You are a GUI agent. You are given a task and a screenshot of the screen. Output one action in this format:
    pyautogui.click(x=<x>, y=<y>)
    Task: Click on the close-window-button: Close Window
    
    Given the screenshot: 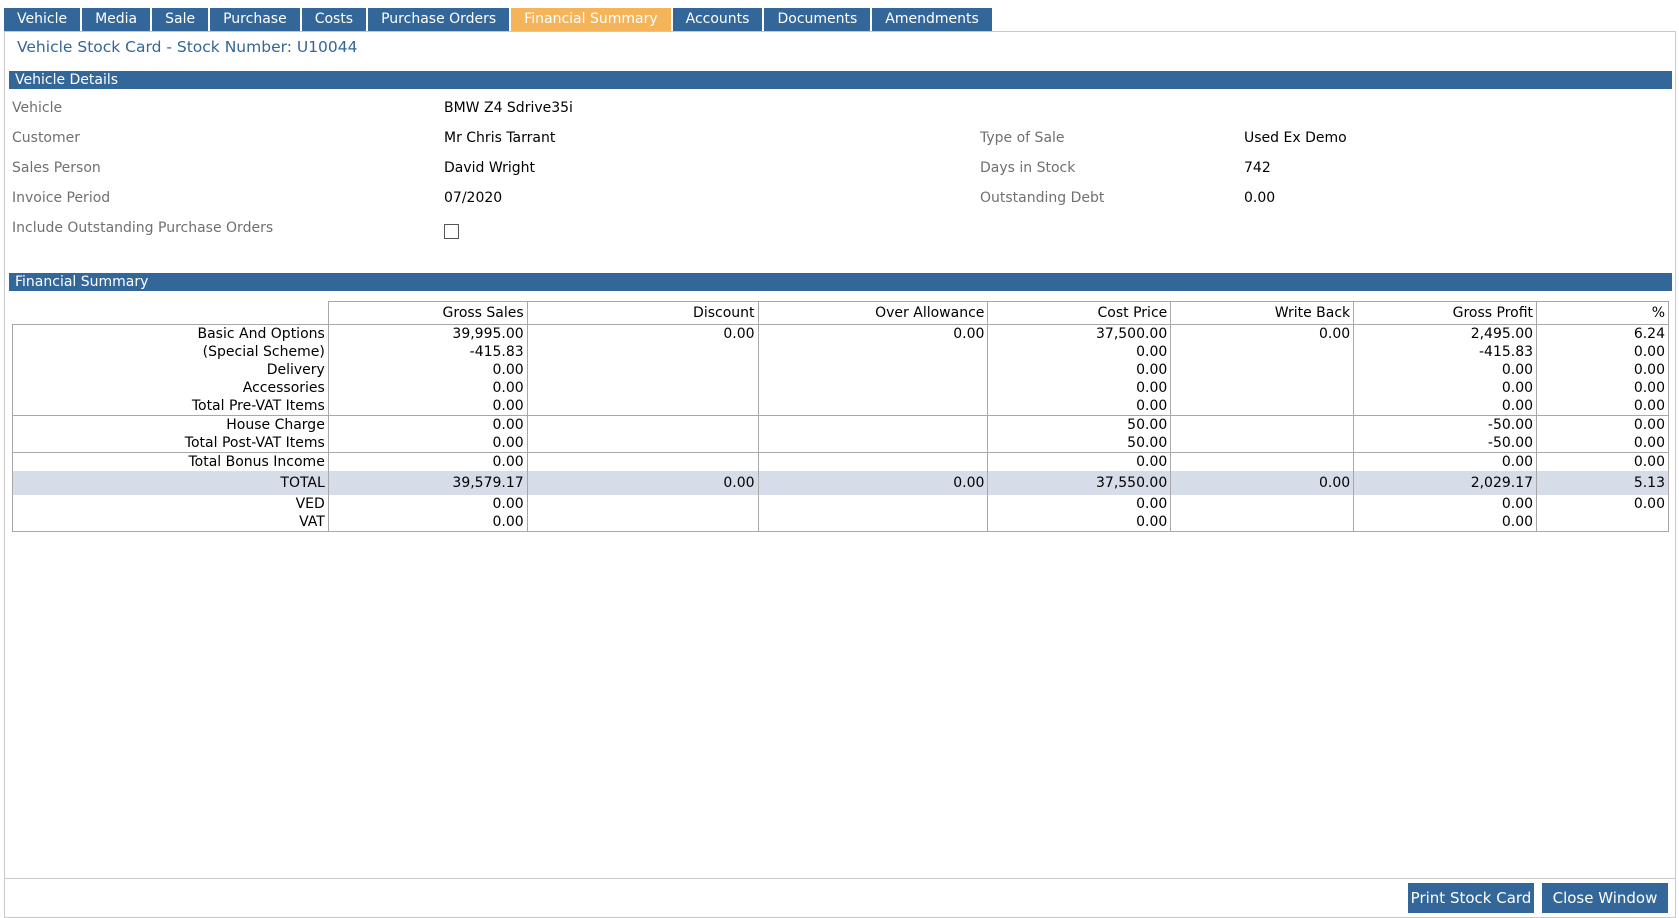 What is the action you would take?
    pyautogui.click(x=1605, y=898)
    